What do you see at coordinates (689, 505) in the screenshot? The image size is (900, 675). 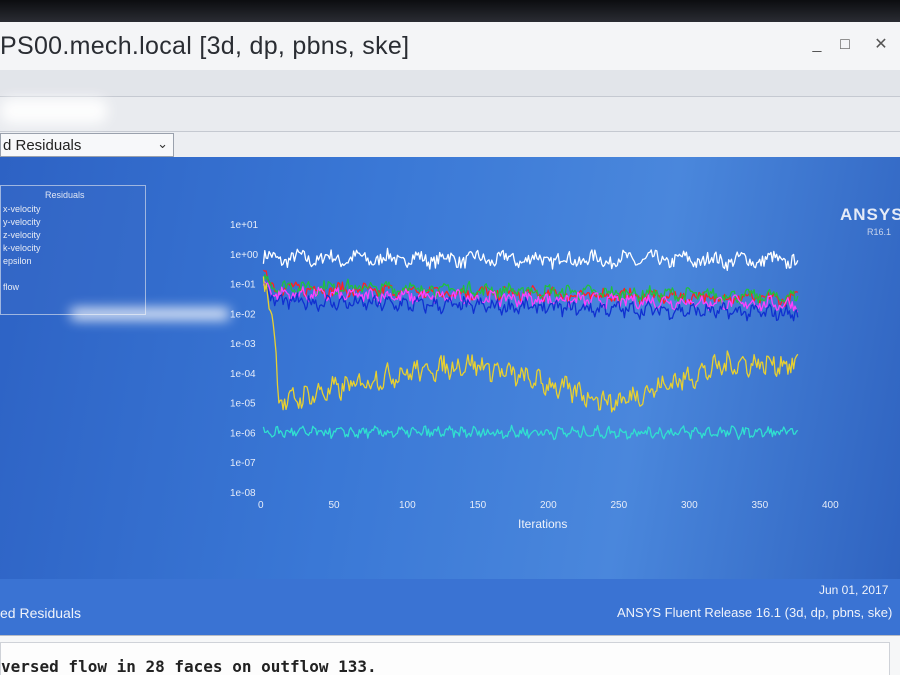 I see `x-tick-label: 300` at bounding box center [689, 505].